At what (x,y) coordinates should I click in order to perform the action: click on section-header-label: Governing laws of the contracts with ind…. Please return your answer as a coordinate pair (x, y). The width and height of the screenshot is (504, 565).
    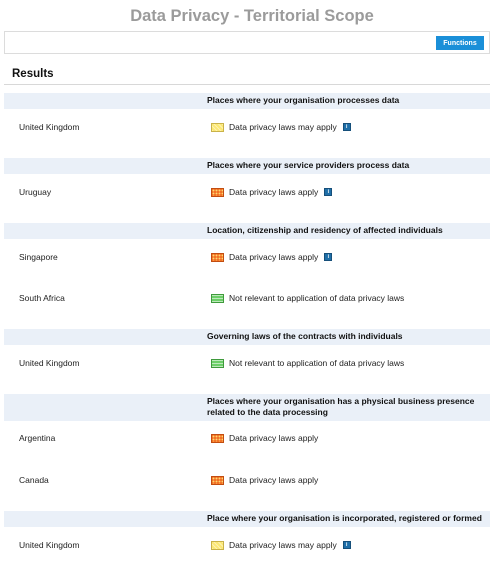
    Looking at the image, I should click on (305, 336).